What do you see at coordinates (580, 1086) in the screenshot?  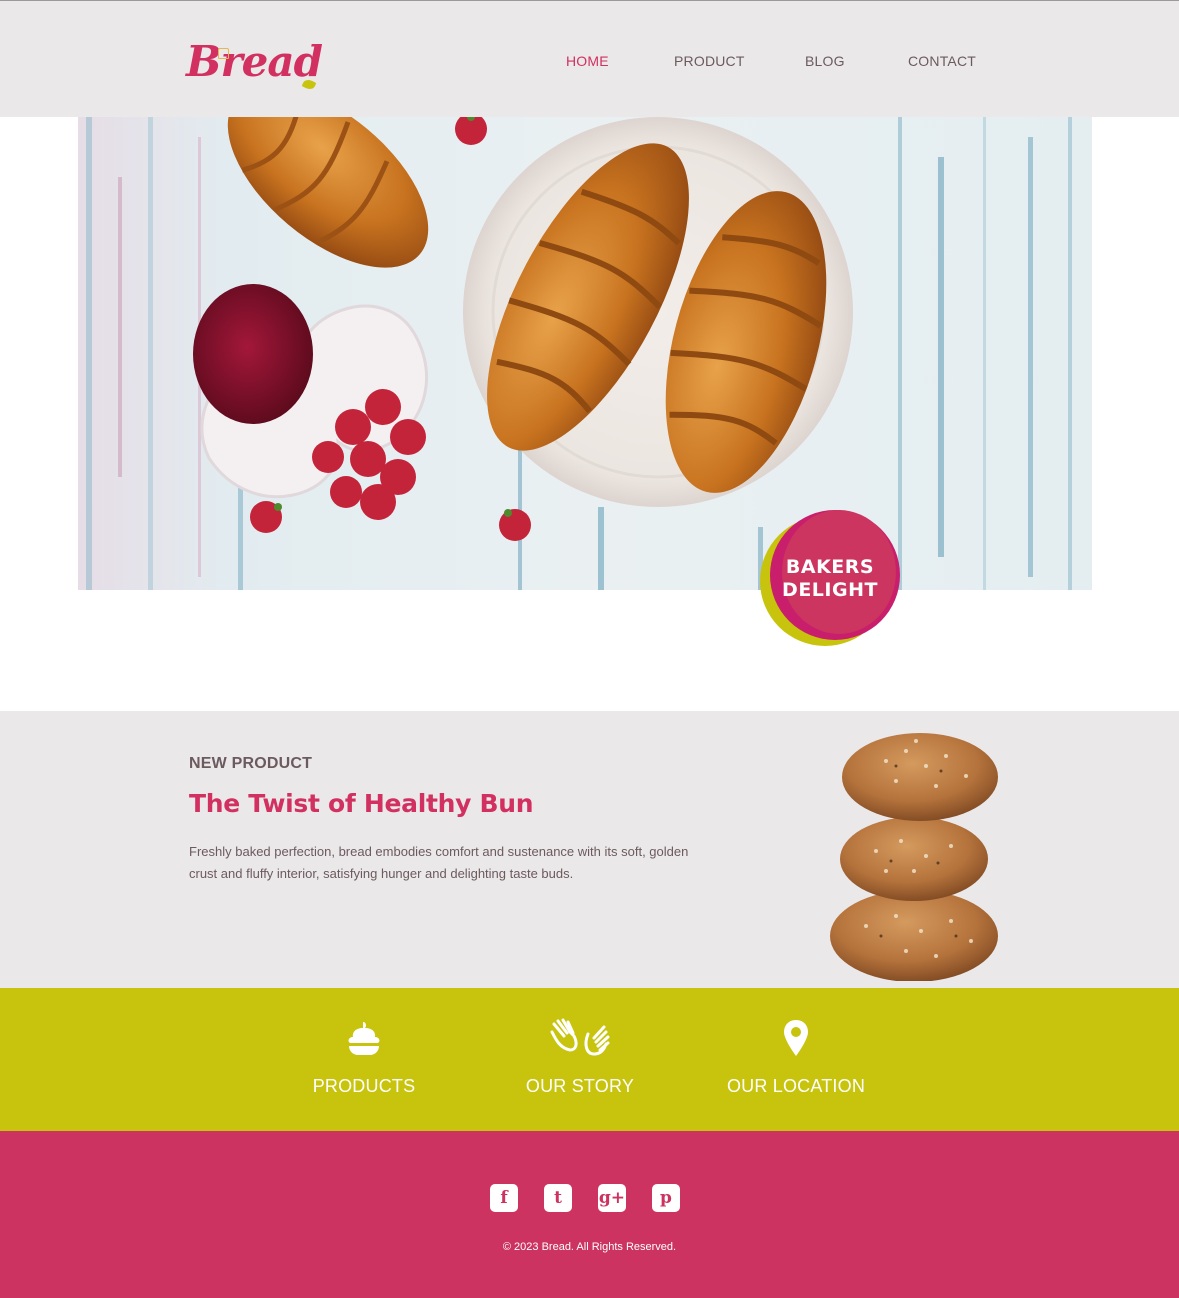 I see `feature-our-story-label: OUR STORY` at bounding box center [580, 1086].